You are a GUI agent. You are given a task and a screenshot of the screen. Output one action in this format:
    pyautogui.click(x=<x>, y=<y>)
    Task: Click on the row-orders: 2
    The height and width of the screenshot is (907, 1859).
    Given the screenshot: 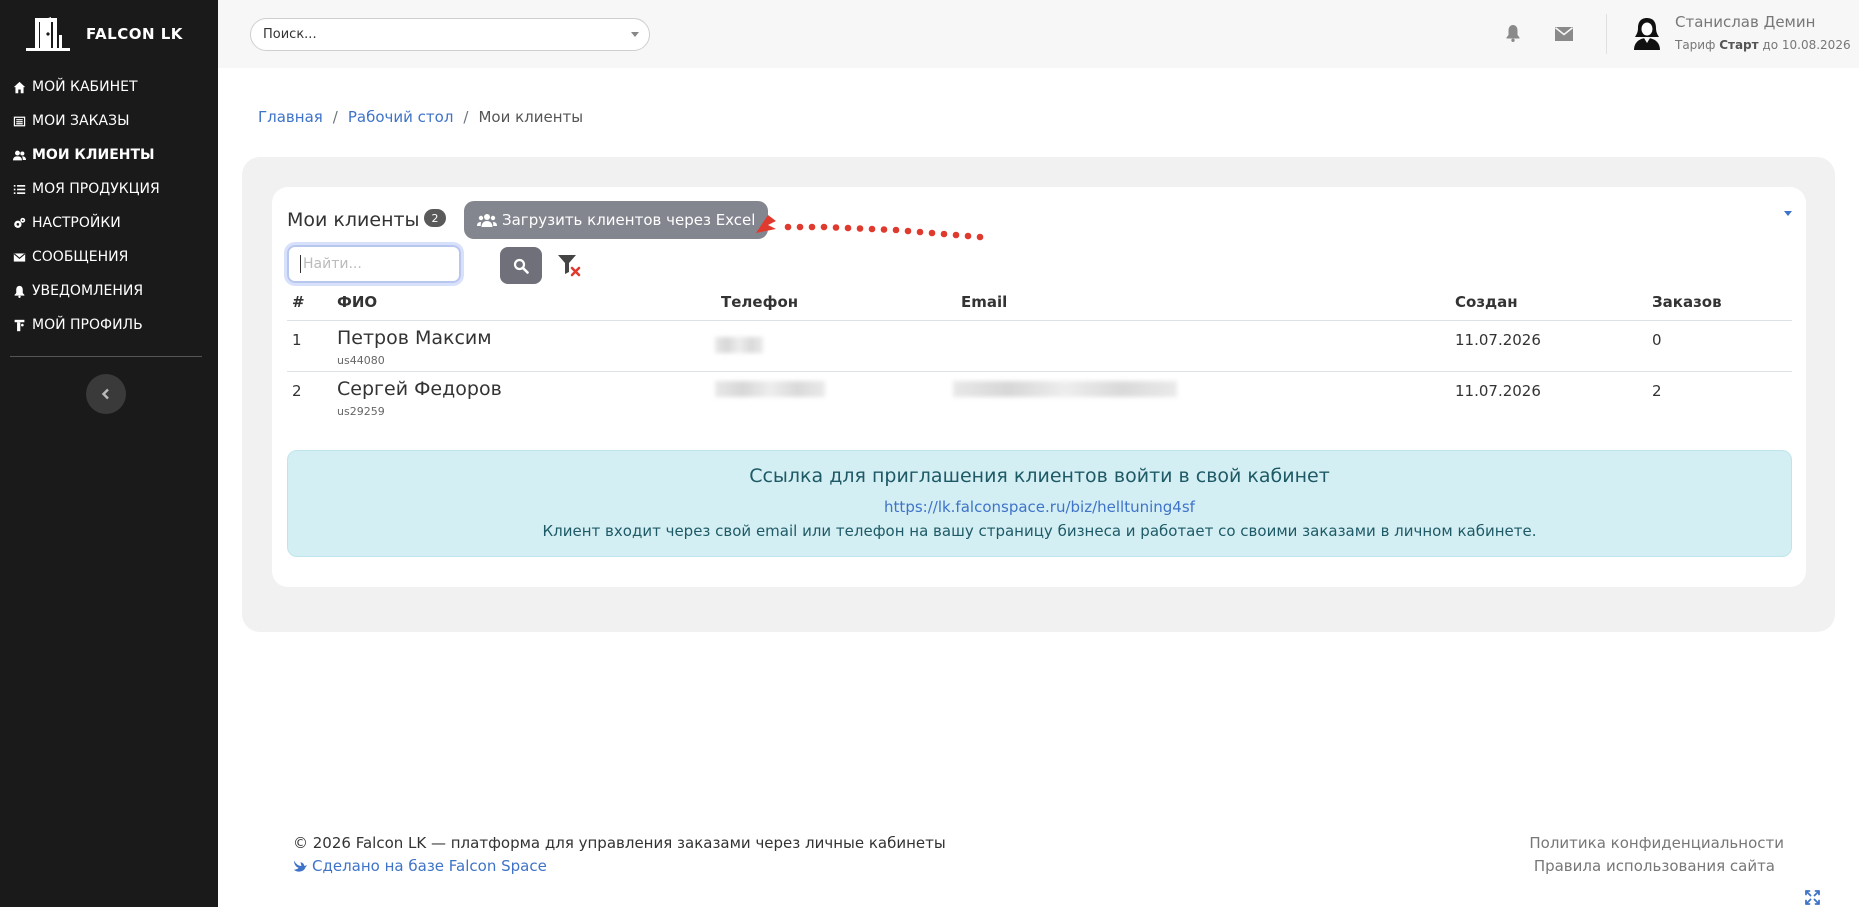 What is the action you would take?
    pyautogui.click(x=1657, y=391)
    